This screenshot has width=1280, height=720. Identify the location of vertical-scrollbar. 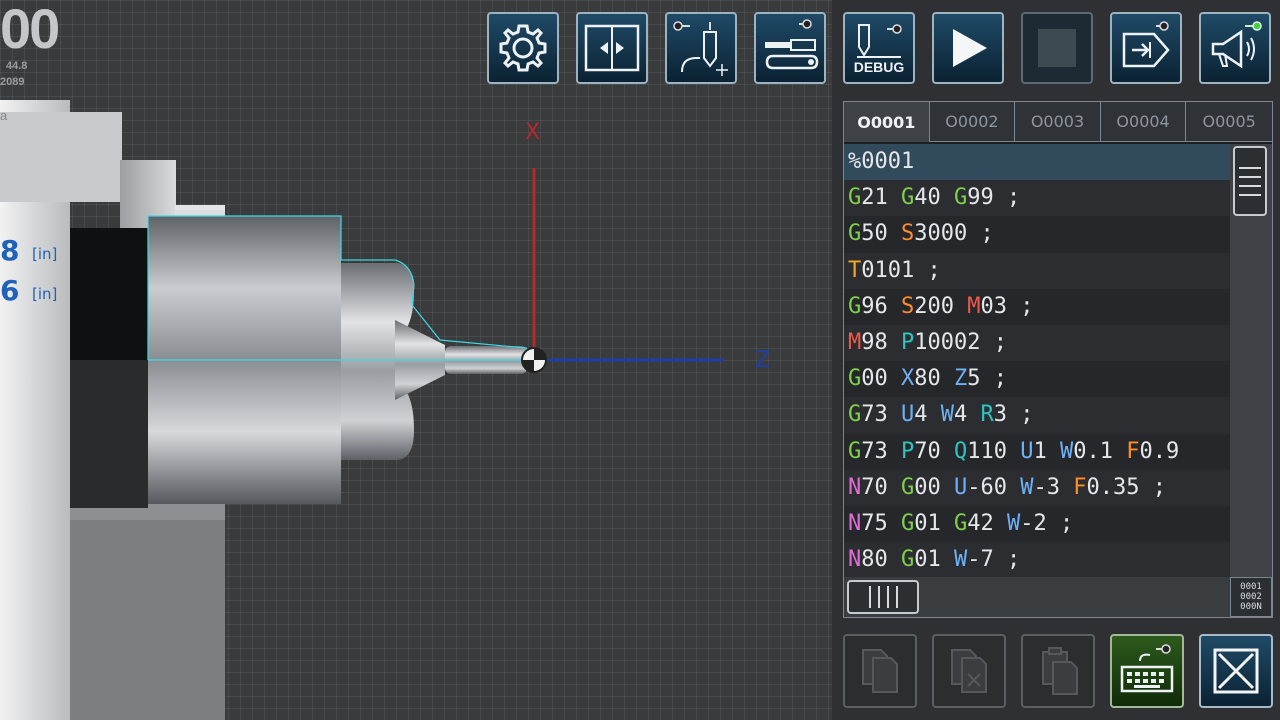
(1251, 360).